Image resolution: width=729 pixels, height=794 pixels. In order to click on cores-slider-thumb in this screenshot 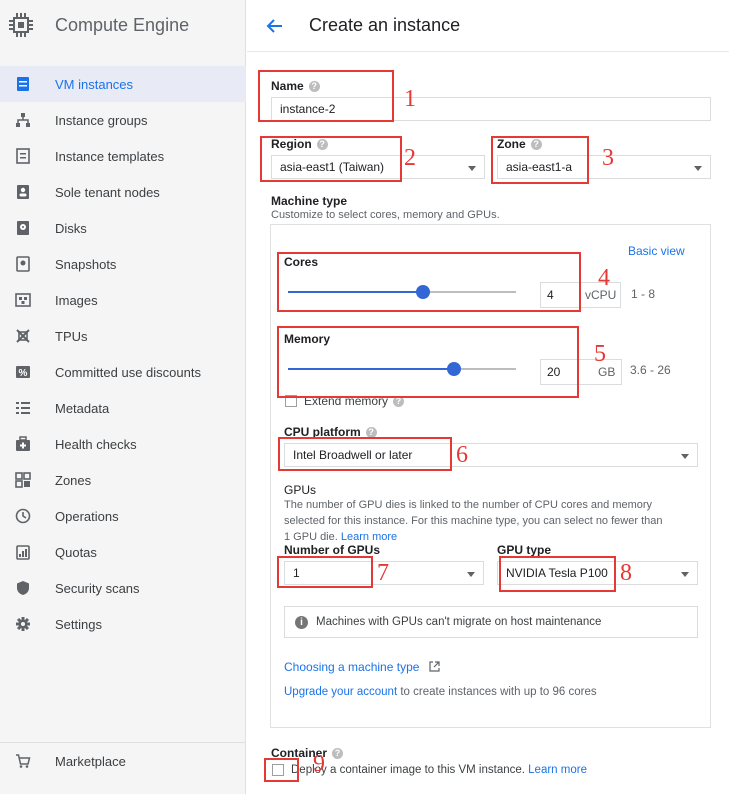, I will do `click(422, 292)`.